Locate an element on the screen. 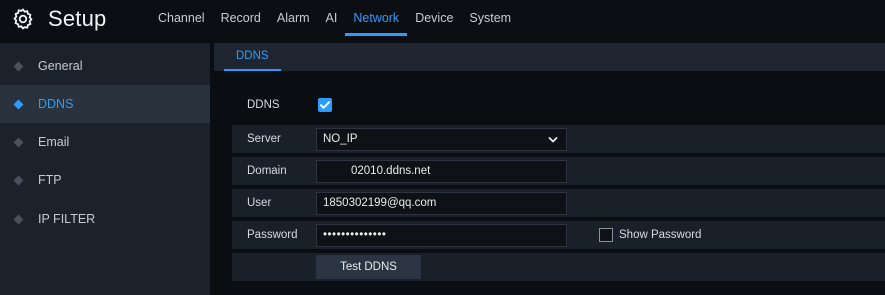 The image size is (885, 295). chevron-down-icon is located at coordinates (553, 140).